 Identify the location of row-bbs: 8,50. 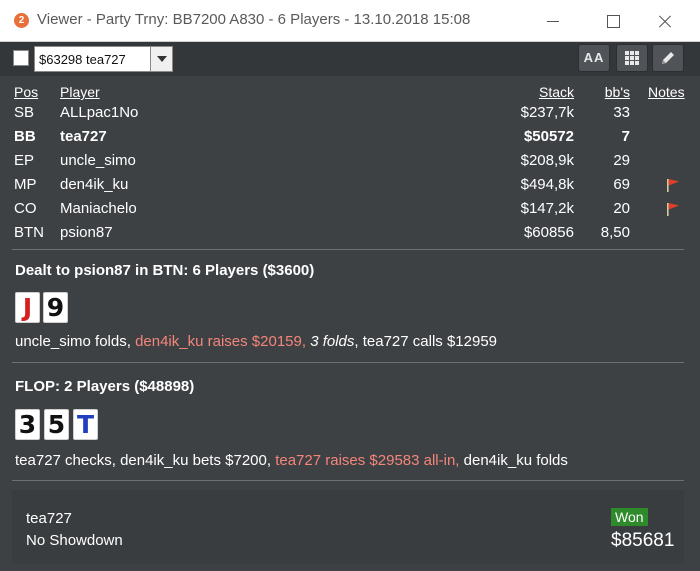
(615, 232).